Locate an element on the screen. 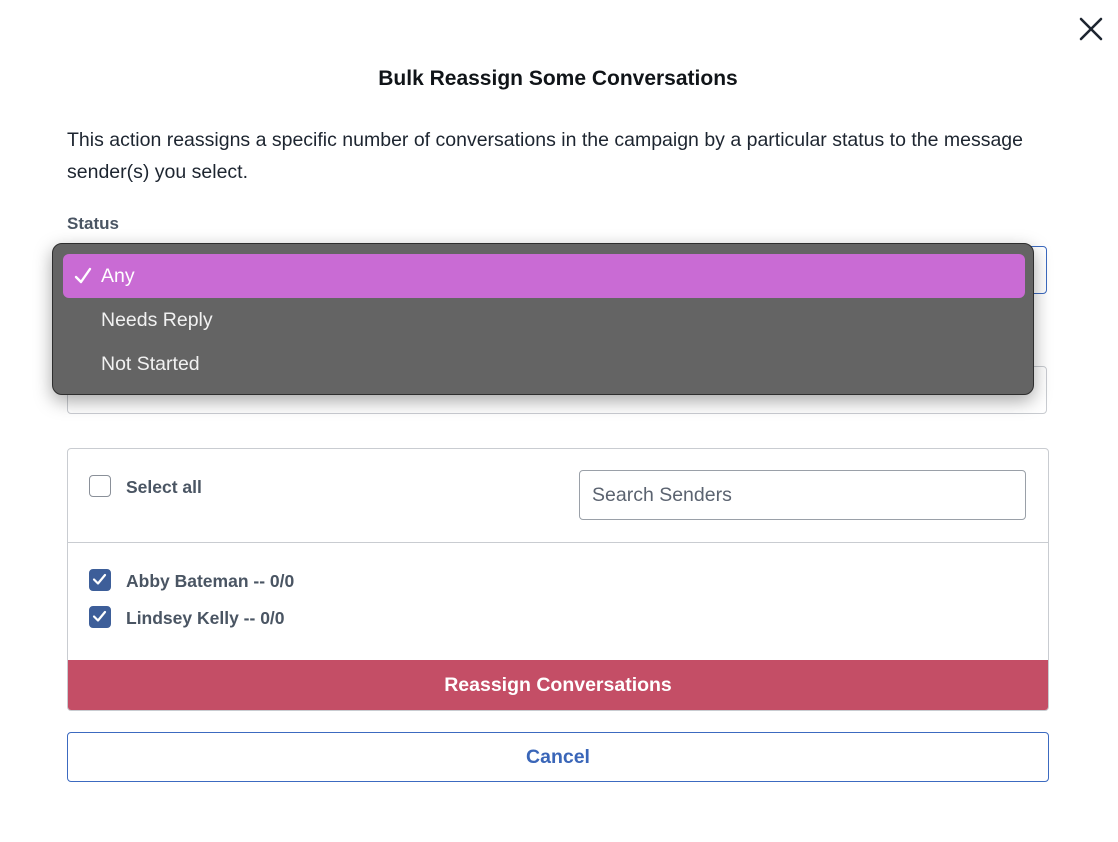 The image size is (1118, 842). status-option-not-started: Not Started is located at coordinates (544, 364).